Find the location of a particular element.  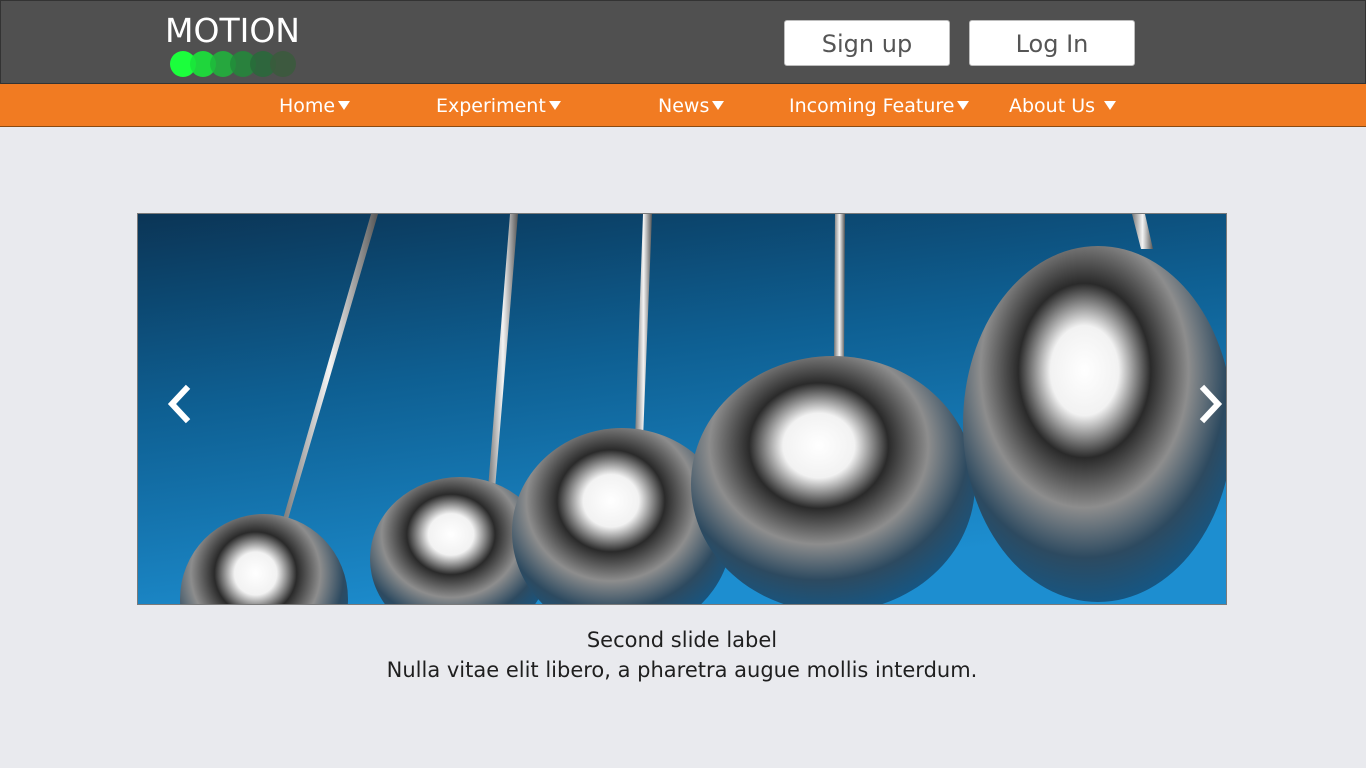

nav-item-incoming-feature: Incoming Feature is located at coordinates (879, 105).